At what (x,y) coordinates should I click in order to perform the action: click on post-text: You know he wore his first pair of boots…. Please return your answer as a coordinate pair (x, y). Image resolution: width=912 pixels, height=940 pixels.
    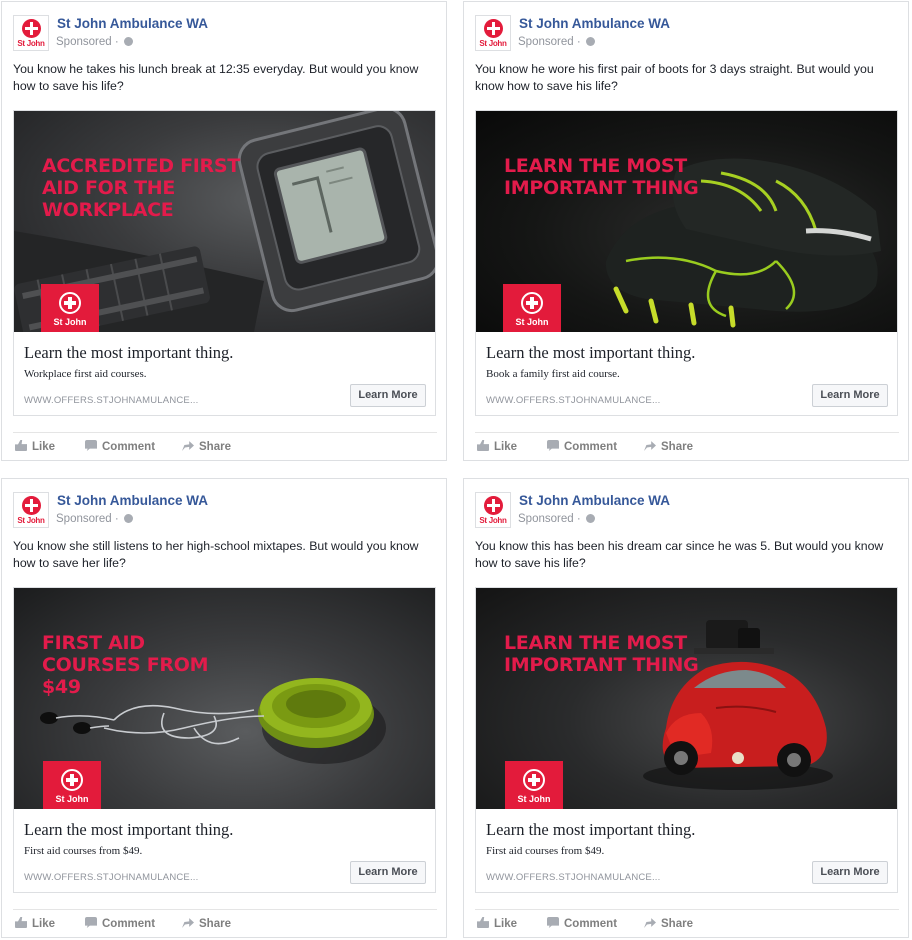
    Looking at the image, I should click on (674, 77).